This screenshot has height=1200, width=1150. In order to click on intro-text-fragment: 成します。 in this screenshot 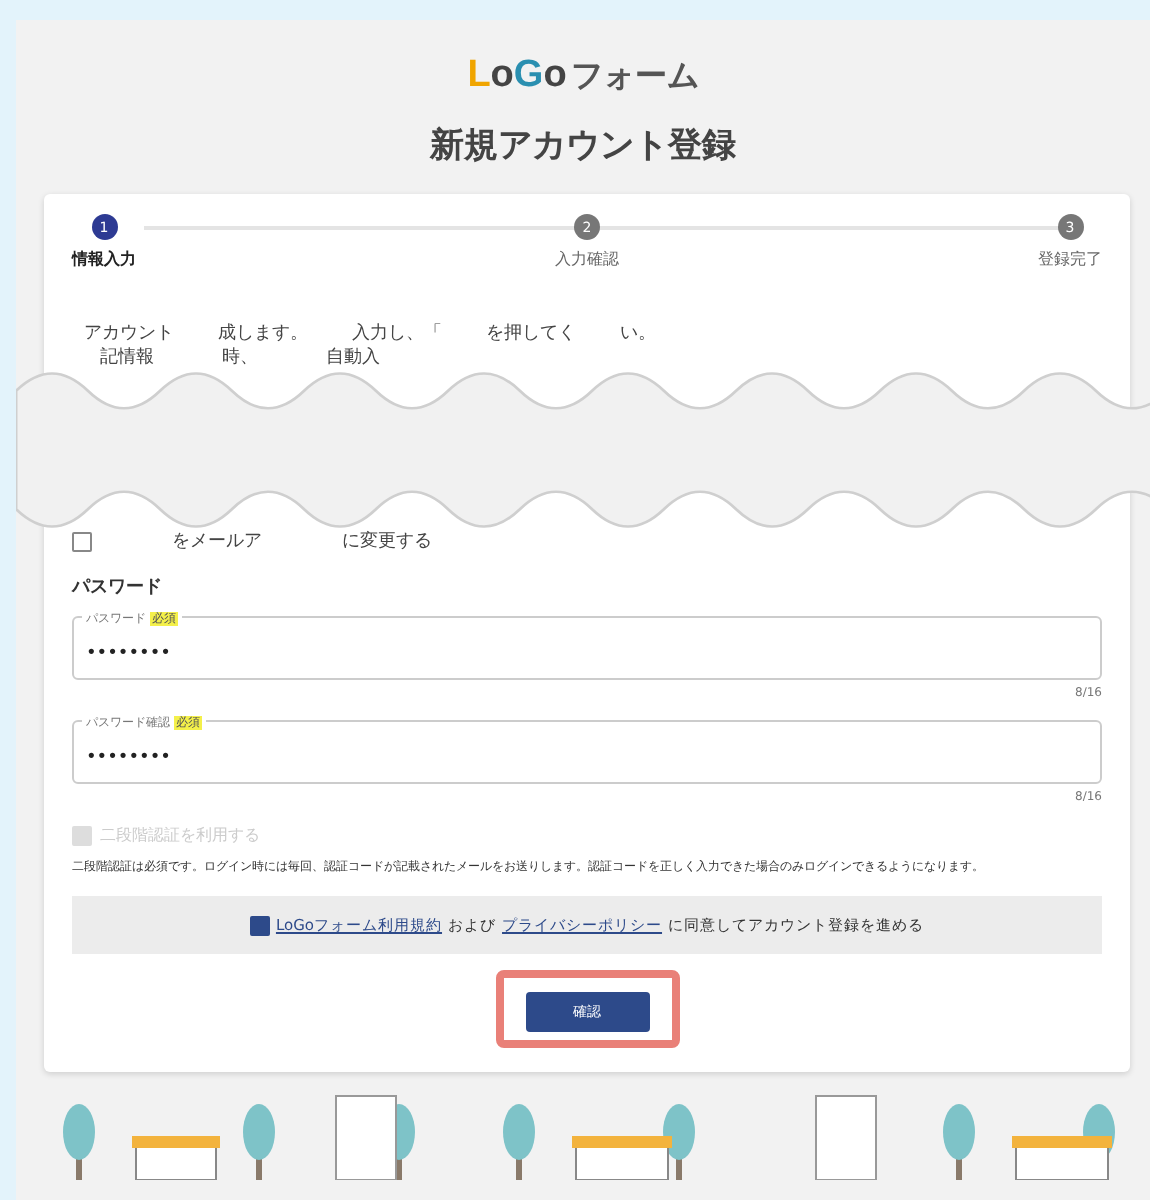, I will do `click(263, 334)`.